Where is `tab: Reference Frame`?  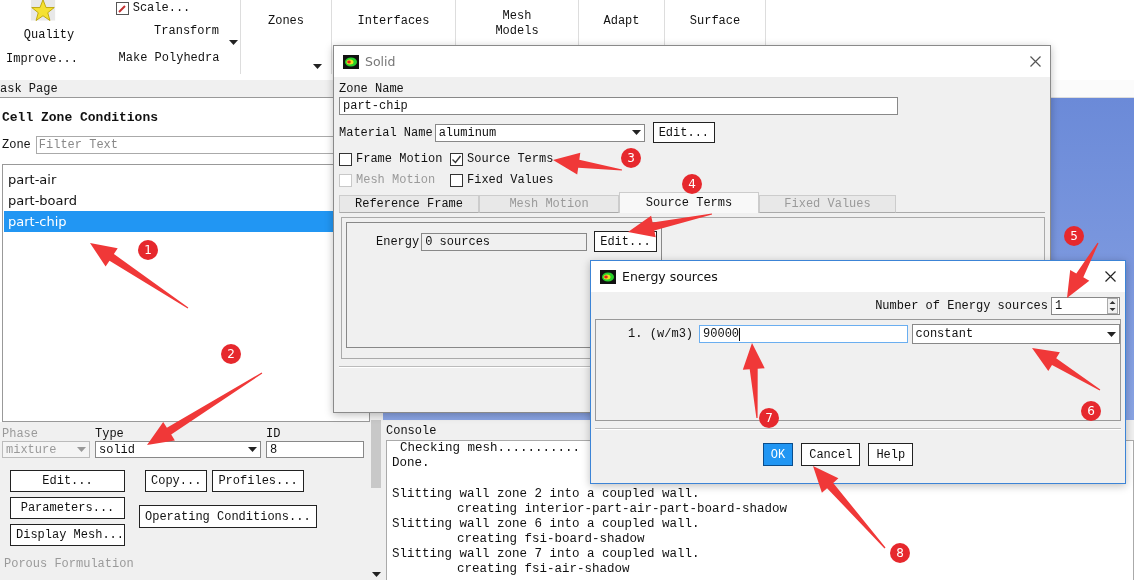
tab: Reference Frame is located at coordinates (409, 204).